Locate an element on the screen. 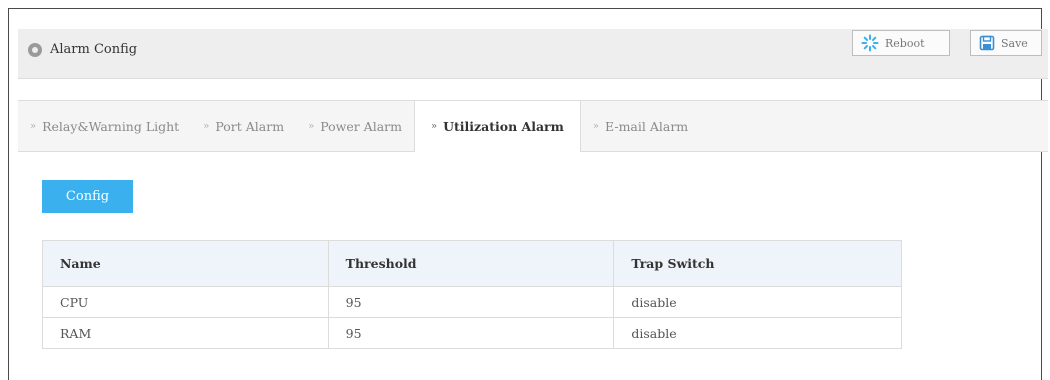 Image resolution: width=1050 pixels, height=380 pixels. tab-label: Port Alarm is located at coordinates (250, 126).